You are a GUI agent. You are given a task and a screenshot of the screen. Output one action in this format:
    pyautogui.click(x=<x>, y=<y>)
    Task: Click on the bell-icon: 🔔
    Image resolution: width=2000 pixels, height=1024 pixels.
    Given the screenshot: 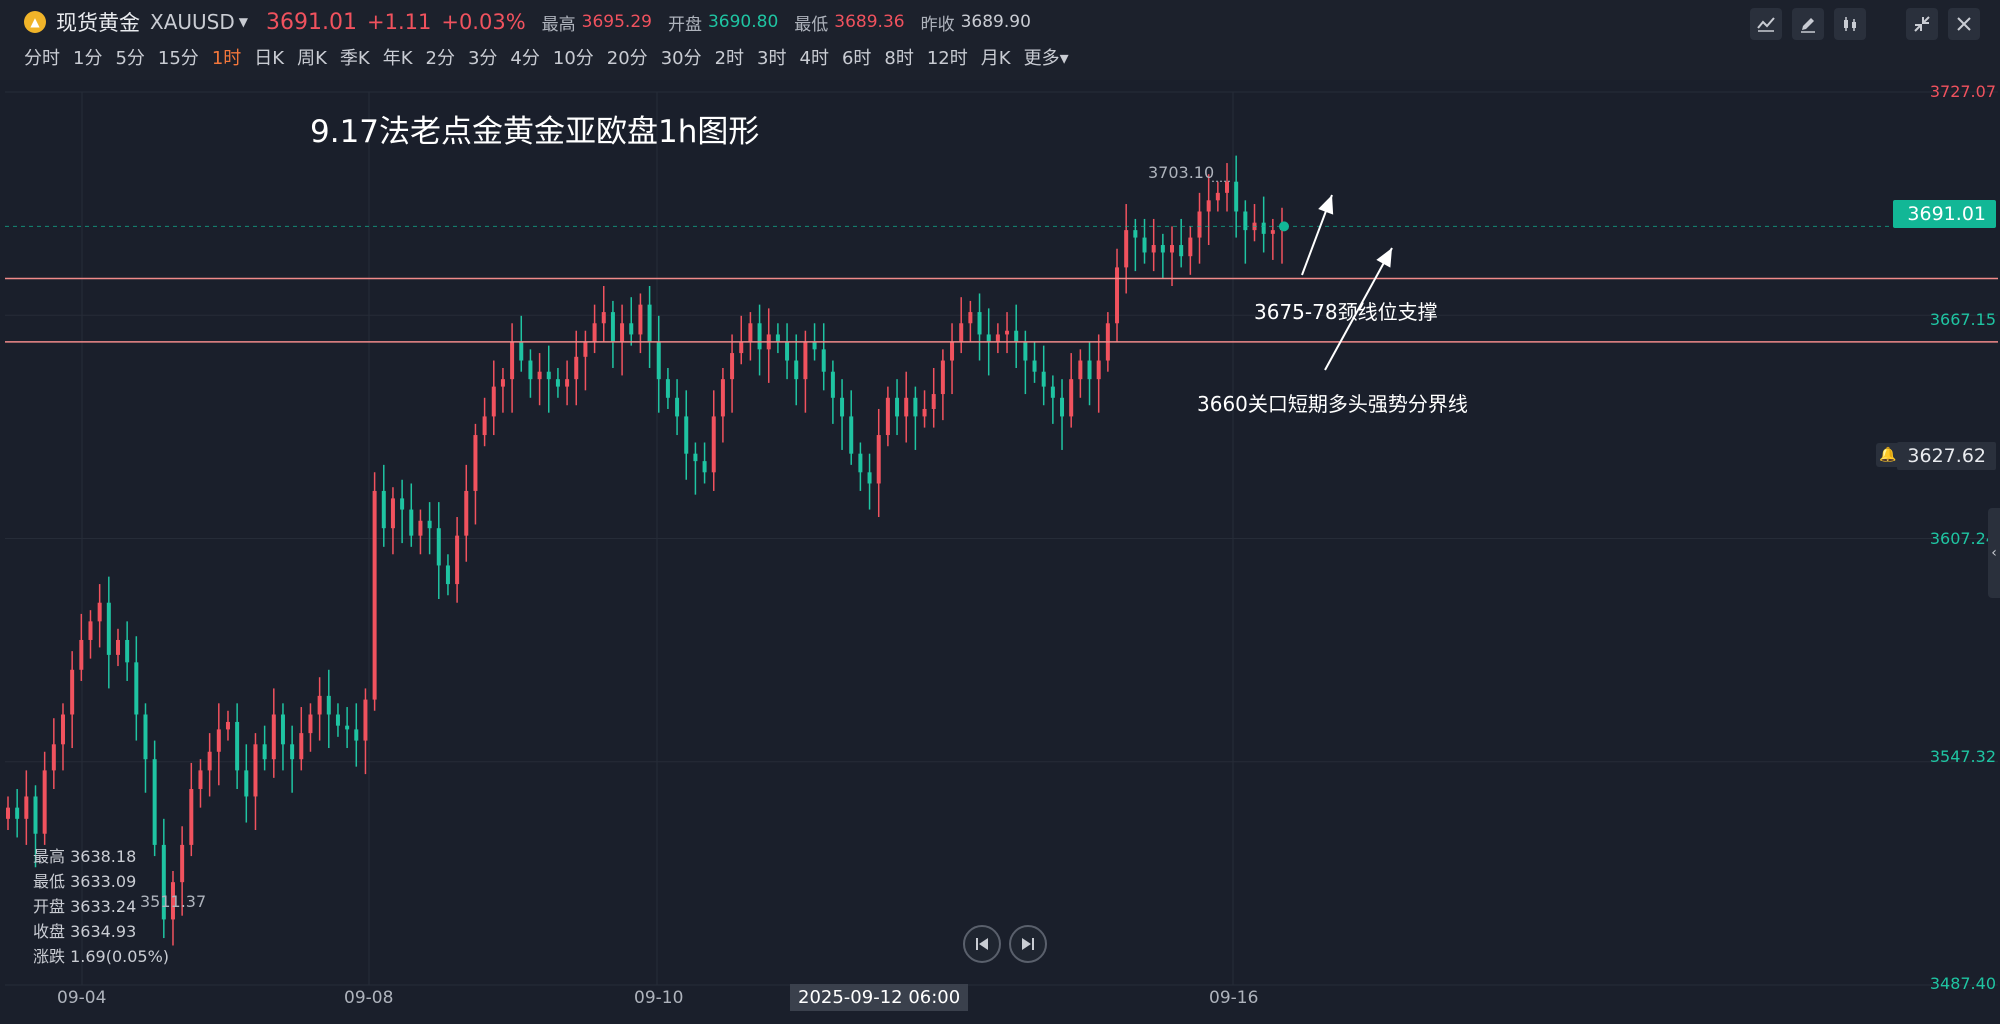 What is the action you would take?
    pyautogui.click(x=1888, y=455)
    